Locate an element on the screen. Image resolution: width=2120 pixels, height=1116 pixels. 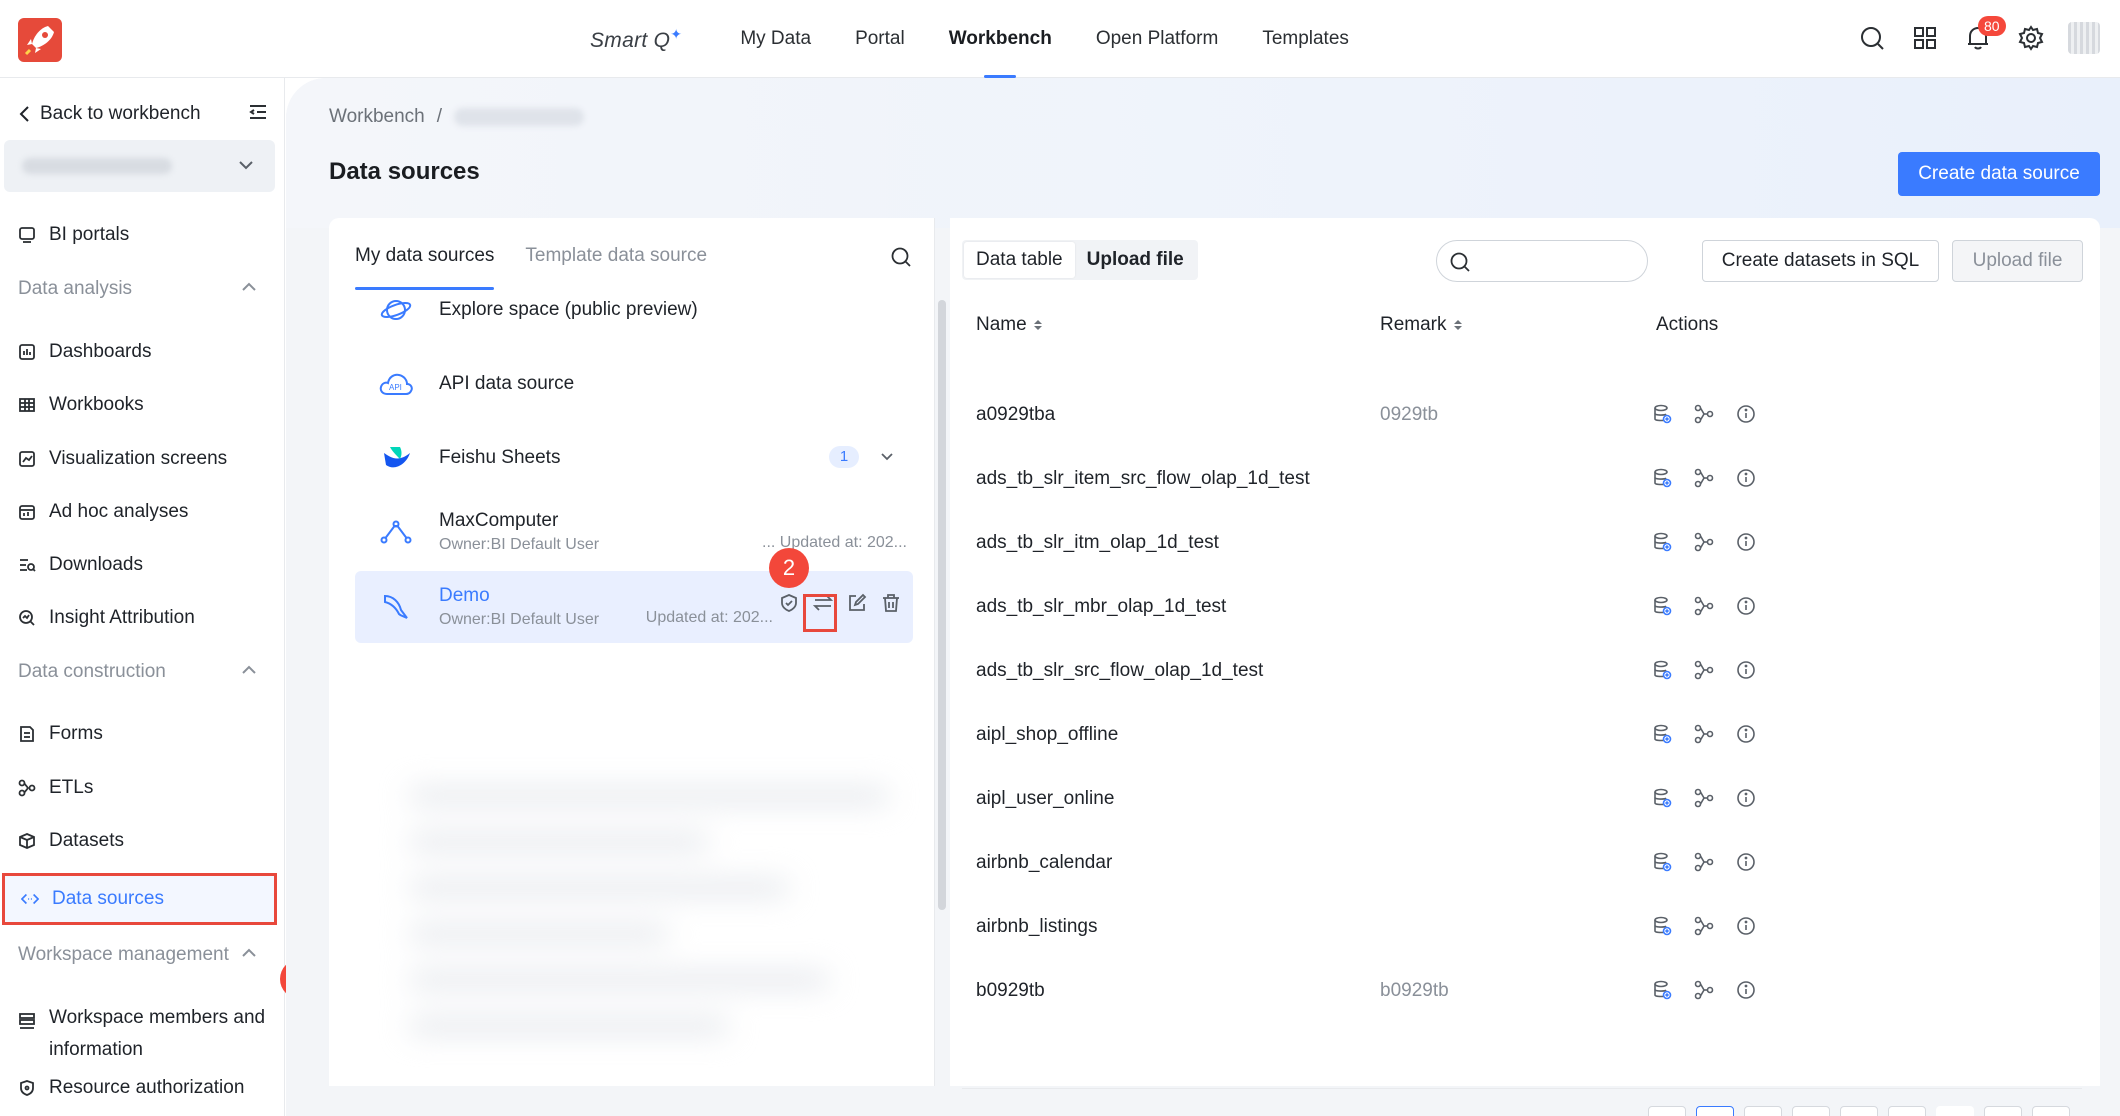
table-cell-name: ads_tb_slr_item_src_flow_olap_1d_test is located at coordinates (1143, 479).